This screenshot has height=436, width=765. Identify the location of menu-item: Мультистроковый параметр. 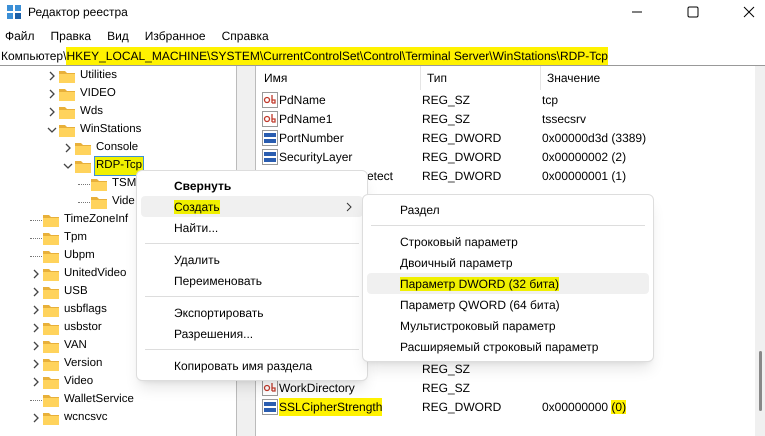
(508, 325).